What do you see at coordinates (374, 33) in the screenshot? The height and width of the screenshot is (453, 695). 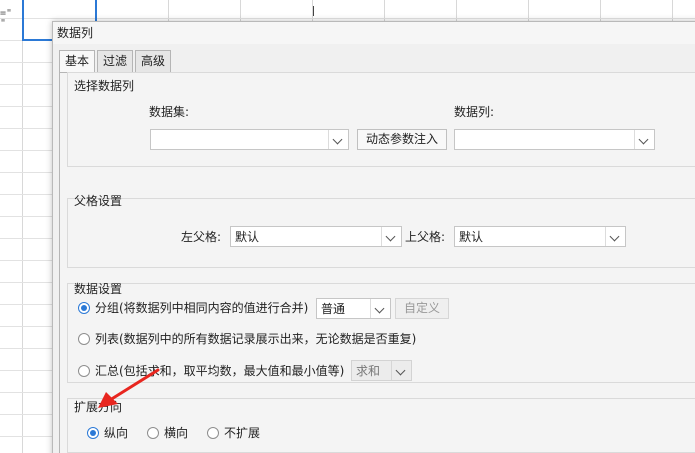 I see `dialog-title: 数据列` at bounding box center [374, 33].